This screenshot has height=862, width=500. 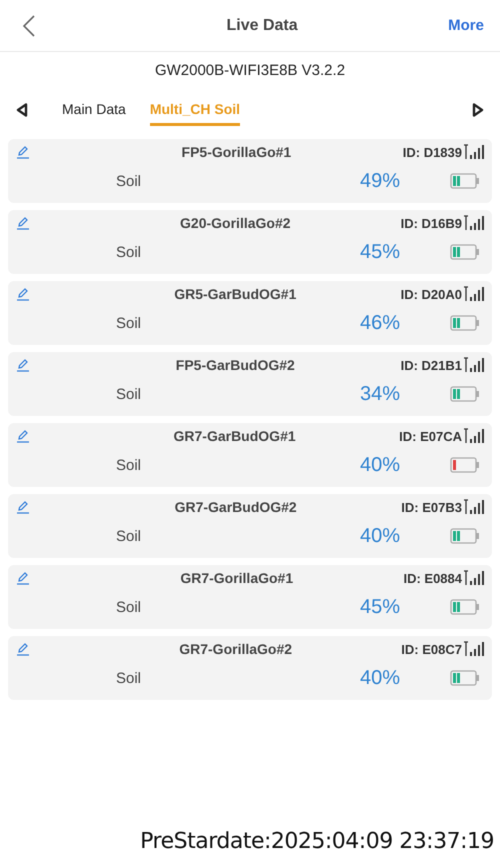 I want to click on sensor-name: GR7-GarBudOG#1, so click(x=234, y=436).